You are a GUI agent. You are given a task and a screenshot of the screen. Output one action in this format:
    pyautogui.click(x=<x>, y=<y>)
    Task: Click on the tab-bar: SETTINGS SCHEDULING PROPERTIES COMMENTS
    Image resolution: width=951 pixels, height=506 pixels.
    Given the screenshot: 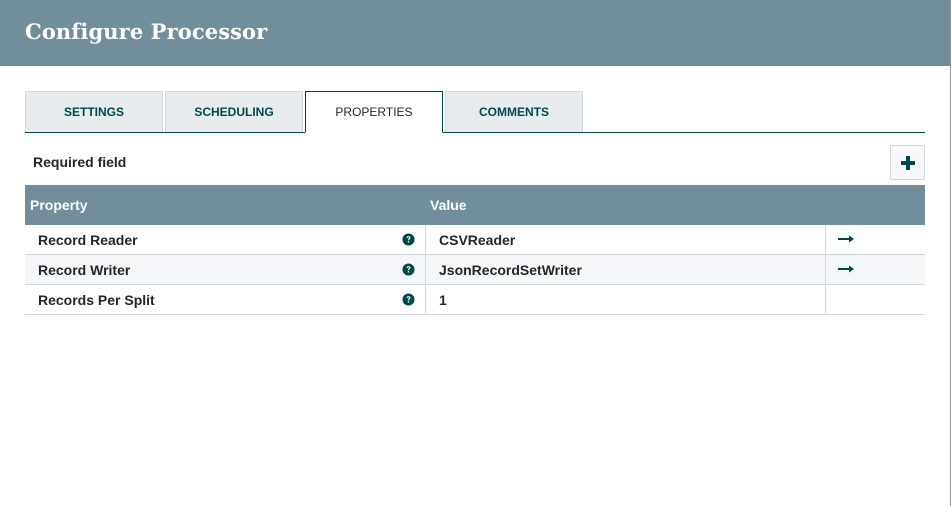 What is the action you would take?
    pyautogui.click(x=475, y=112)
    